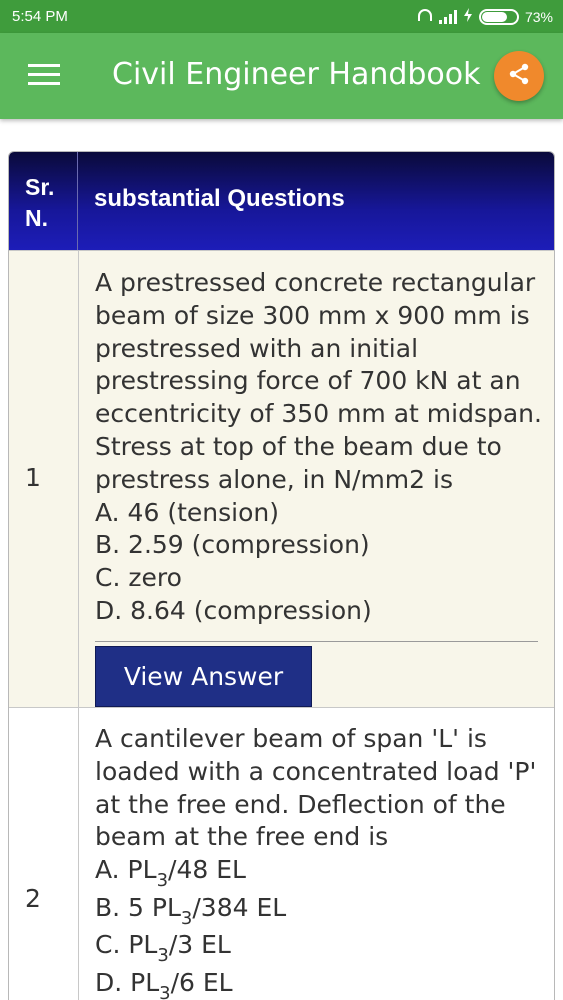  I want to click on signal-icon, so click(447, 16).